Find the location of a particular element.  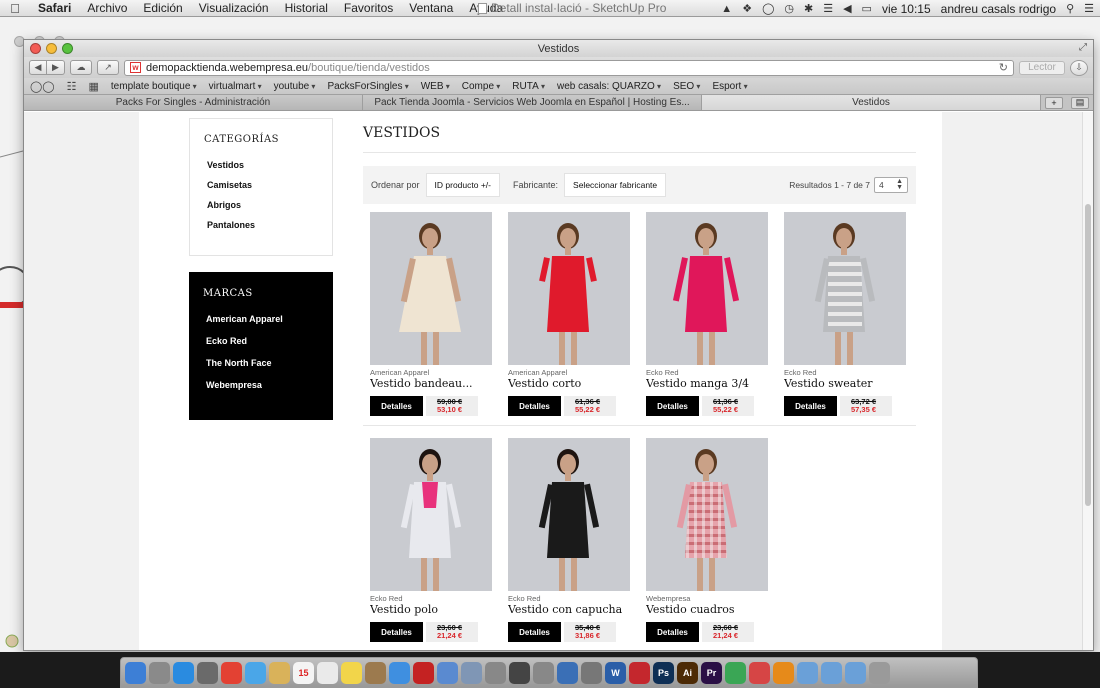

forward-button: ▶ is located at coordinates (56, 67).